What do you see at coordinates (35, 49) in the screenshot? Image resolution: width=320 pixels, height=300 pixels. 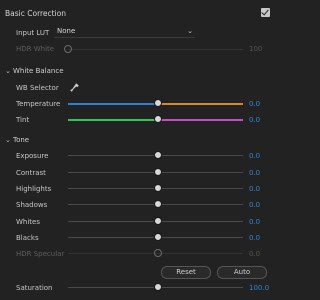 I see `hdr-white-label: HDR White` at bounding box center [35, 49].